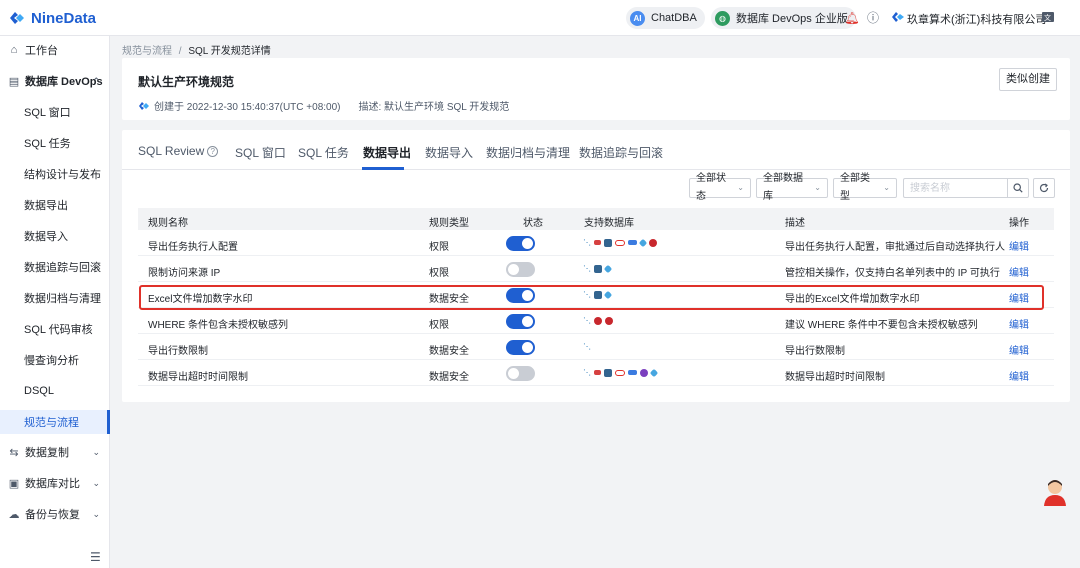 The width and height of the screenshot is (1080, 568). I want to click on rule-description: 导出行数限制, so click(815, 351).